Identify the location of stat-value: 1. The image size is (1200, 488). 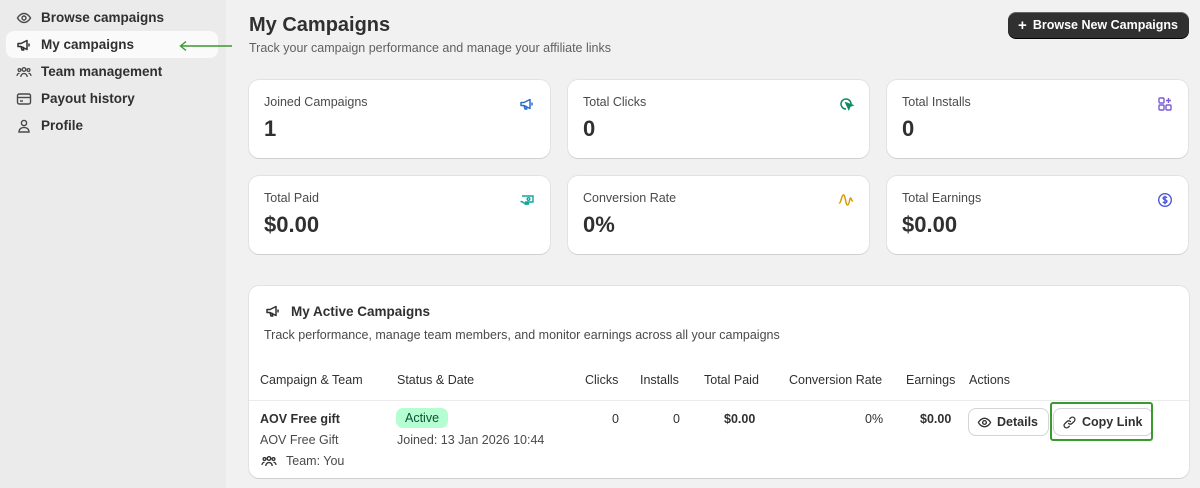
(270, 128).